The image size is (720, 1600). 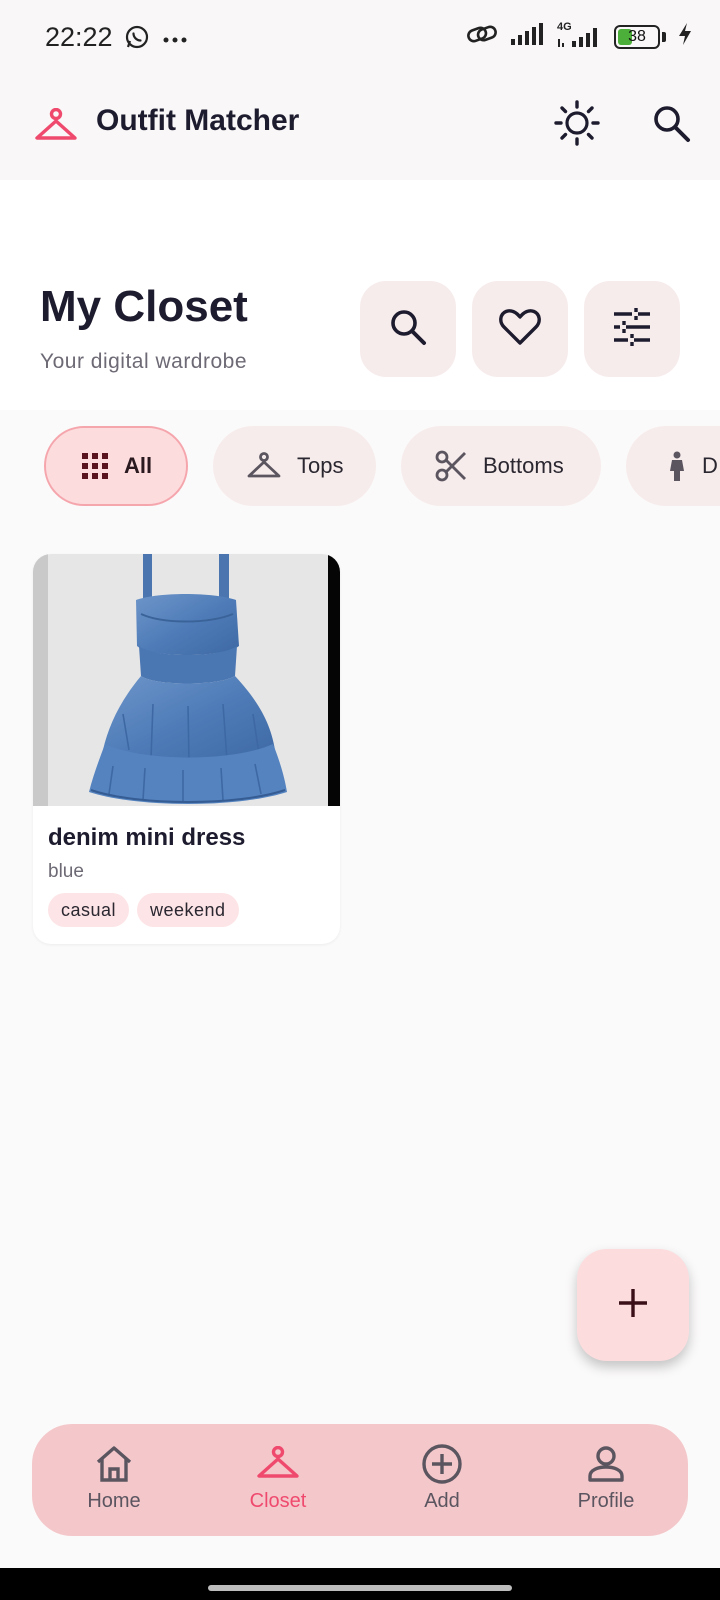 What do you see at coordinates (360, 39) in the screenshot?
I see `status-bar: 22:22 4G 38` at bounding box center [360, 39].